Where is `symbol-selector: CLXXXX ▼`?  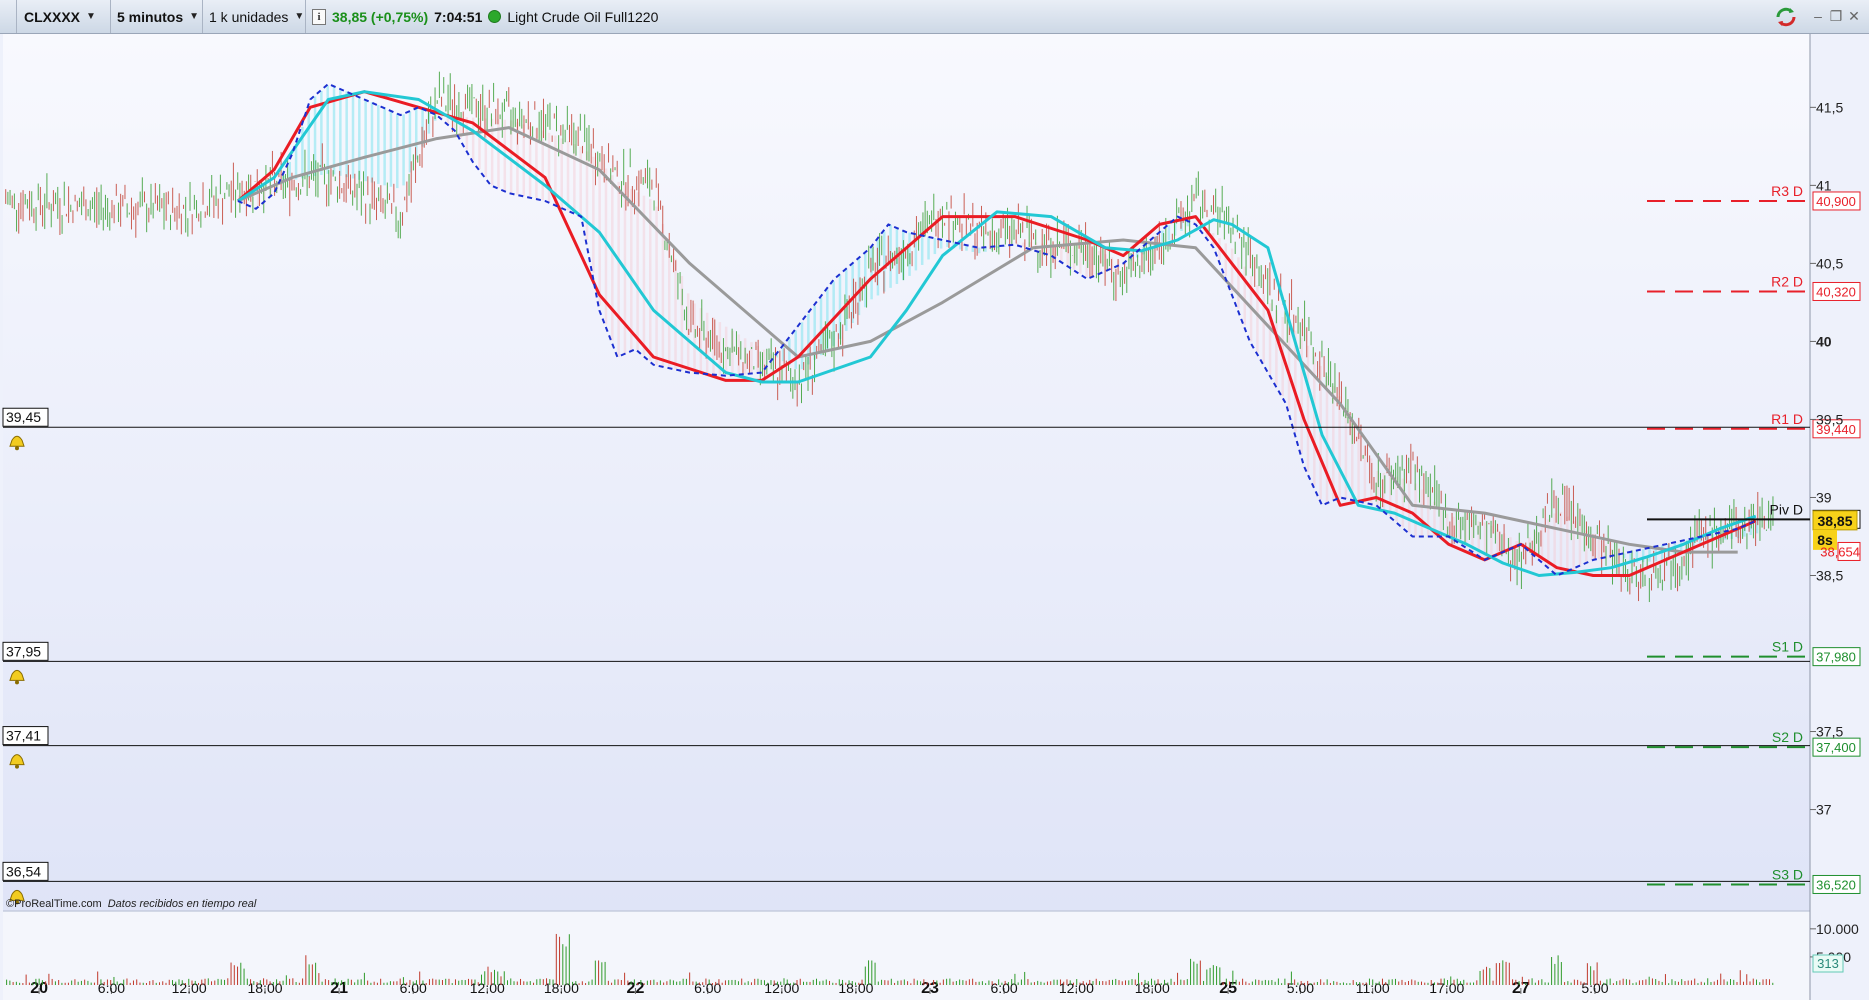
symbol-selector: CLXXXX ▼ is located at coordinates (64, 16).